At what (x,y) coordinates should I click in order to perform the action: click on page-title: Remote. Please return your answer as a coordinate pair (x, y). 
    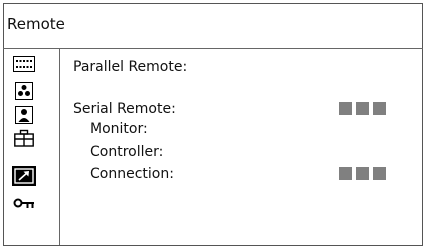
    Looking at the image, I should click on (36, 24).